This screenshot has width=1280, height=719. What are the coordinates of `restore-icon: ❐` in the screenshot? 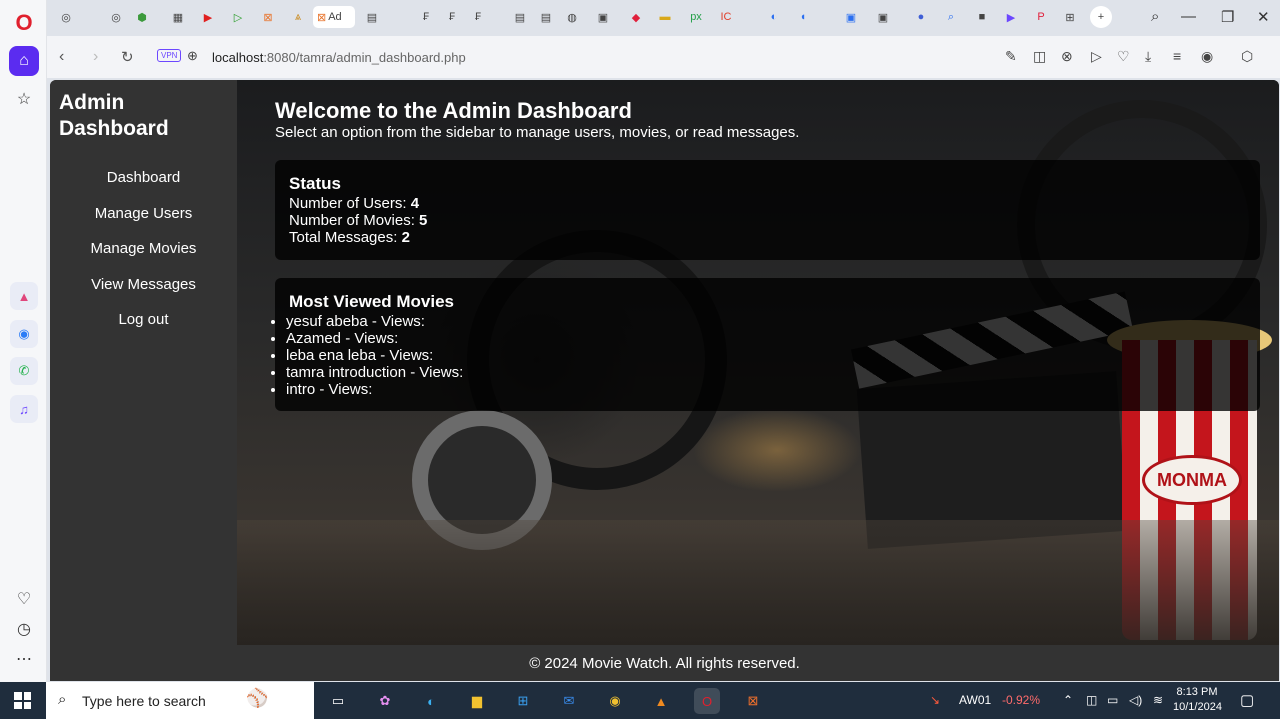 It's located at (1227, 17).